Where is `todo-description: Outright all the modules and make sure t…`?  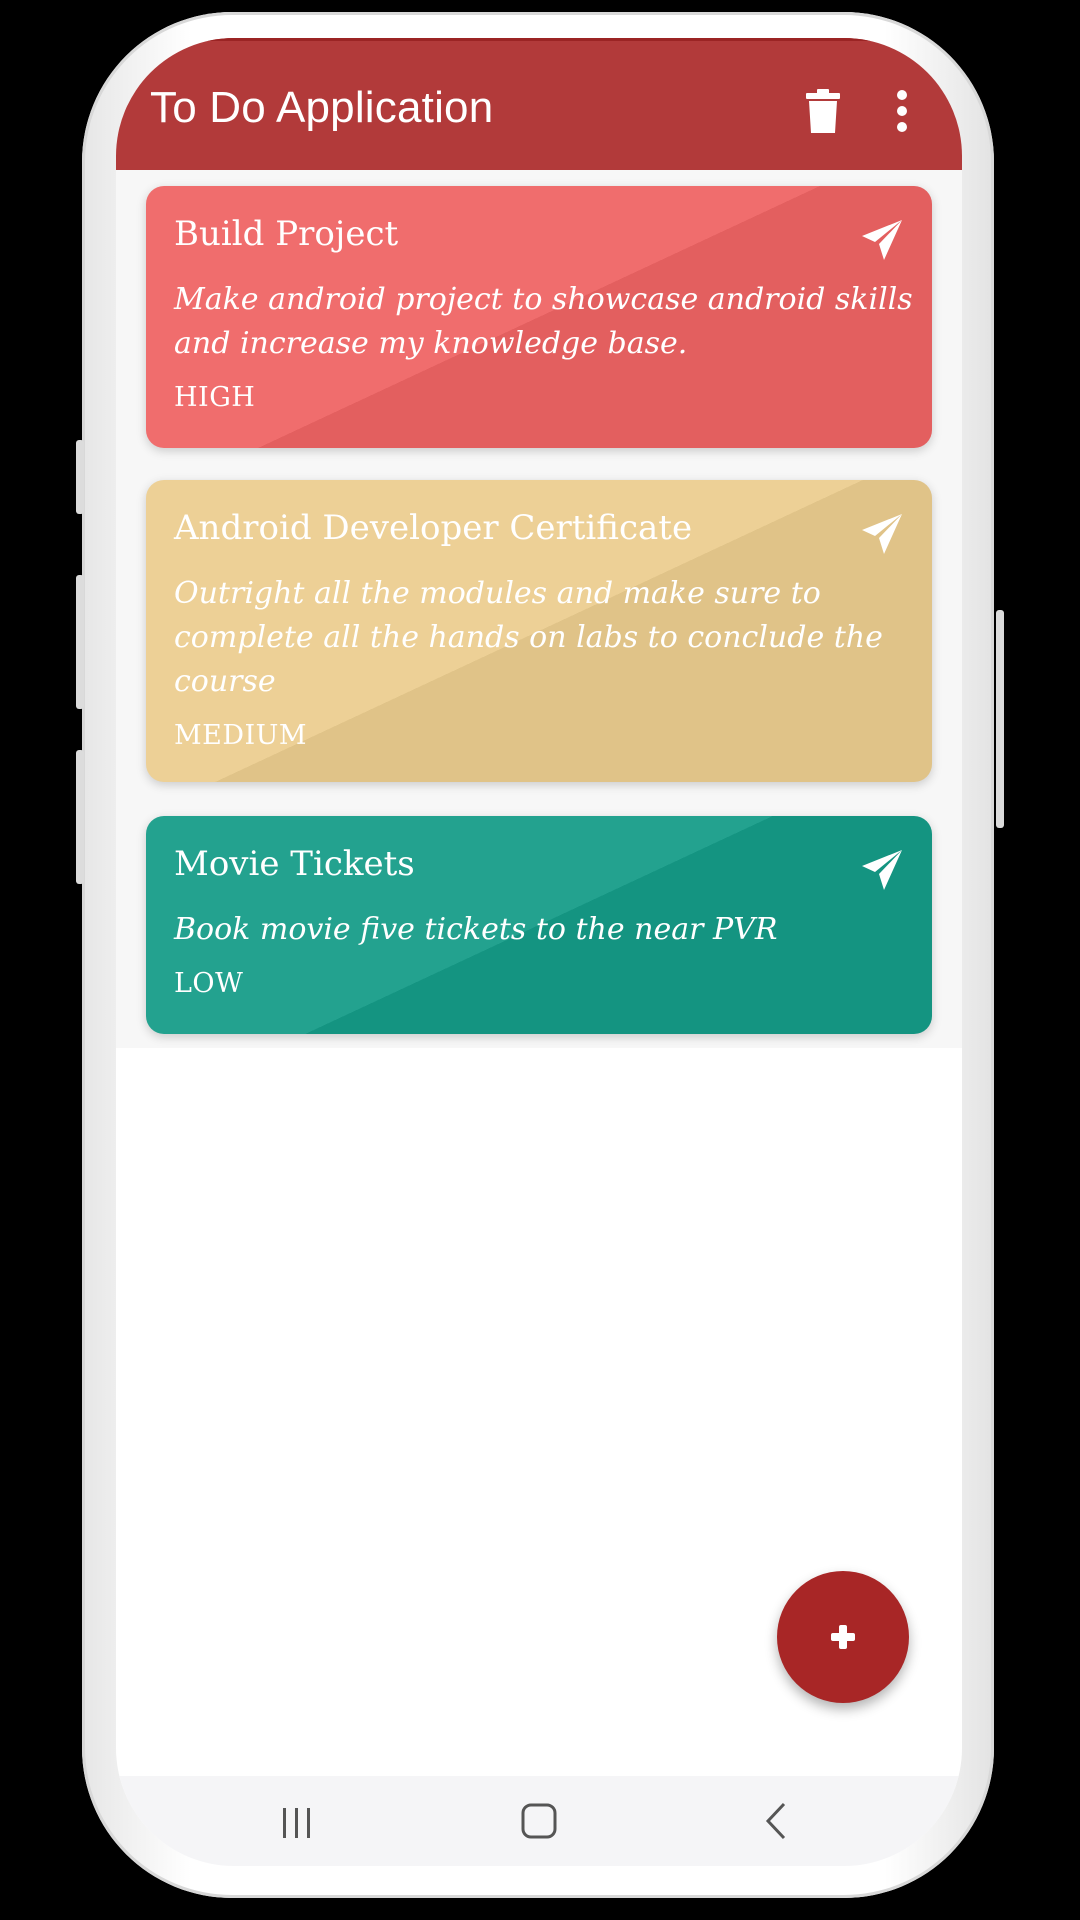
todo-description: Outright all the modules and make sure t… is located at coordinates (528, 637).